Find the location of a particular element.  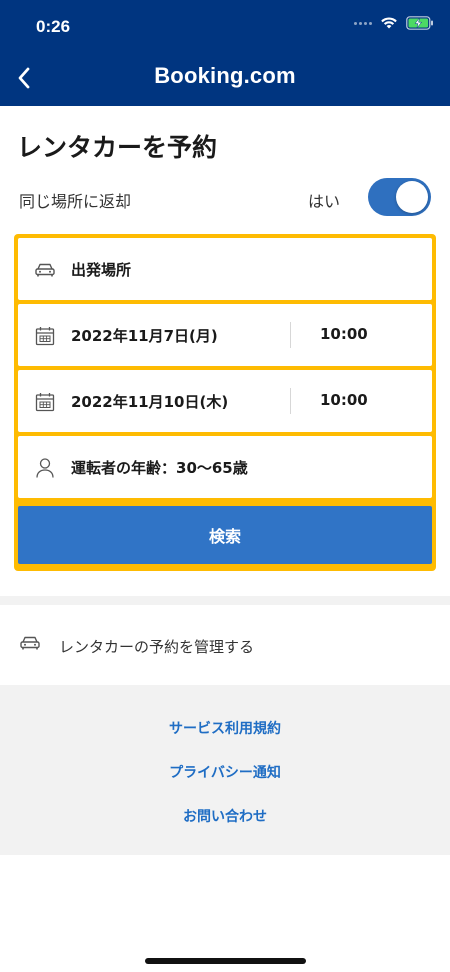

dropoff-date: 2022年11月10日(木) is located at coordinates (150, 402).